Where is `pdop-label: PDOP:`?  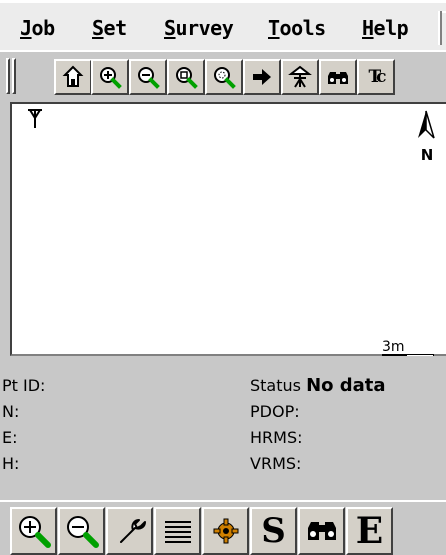 pdop-label: PDOP: is located at coordinates (275, 411).